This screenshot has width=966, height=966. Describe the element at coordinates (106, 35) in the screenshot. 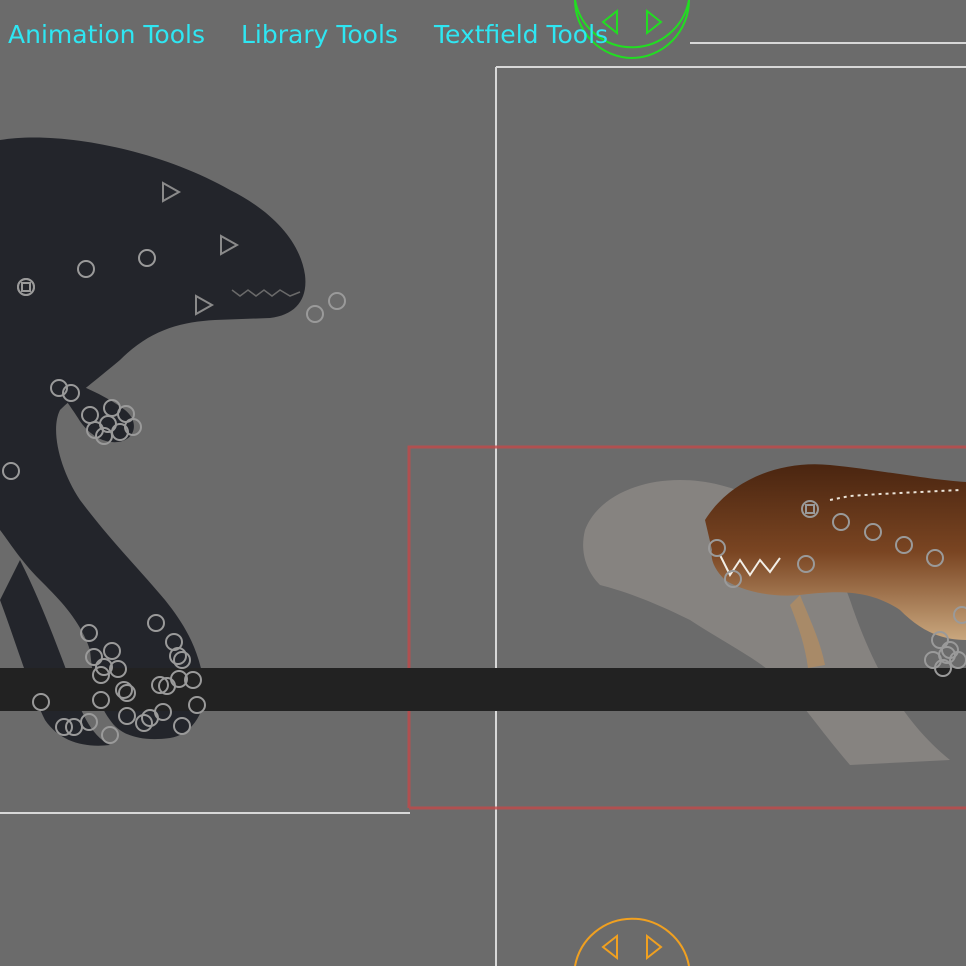

I see `menu-animation-tools: Animation Tools` at that location.